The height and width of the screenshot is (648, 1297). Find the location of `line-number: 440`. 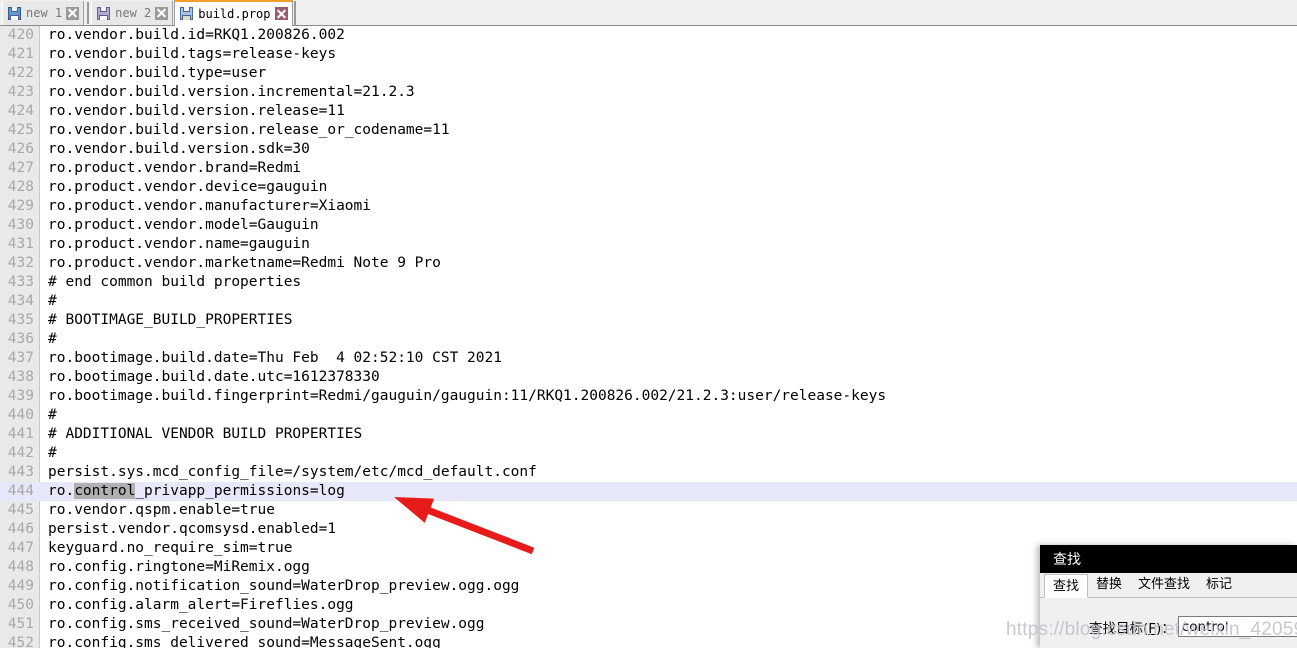

line-number: 440 is located at coordinates (20, 415).